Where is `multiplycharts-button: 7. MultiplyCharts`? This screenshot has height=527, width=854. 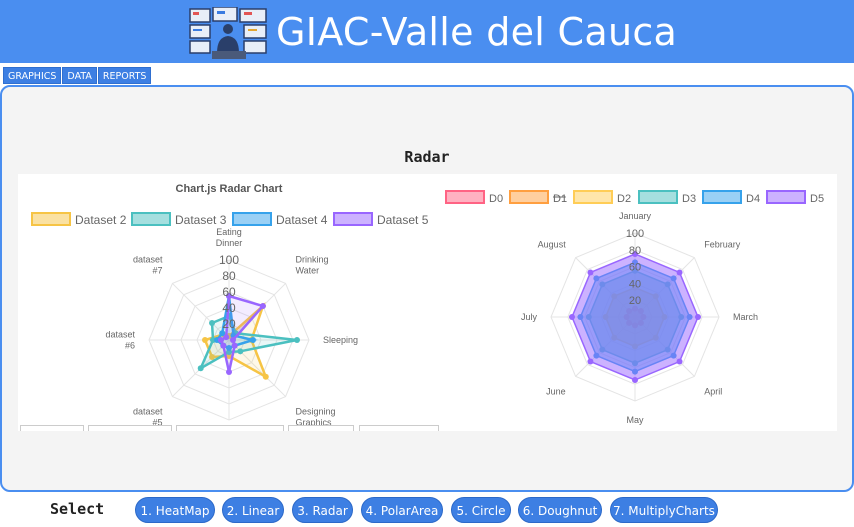 multiplycharts-button: 7. MultiplyCharts is located at coordinates (664, 510).